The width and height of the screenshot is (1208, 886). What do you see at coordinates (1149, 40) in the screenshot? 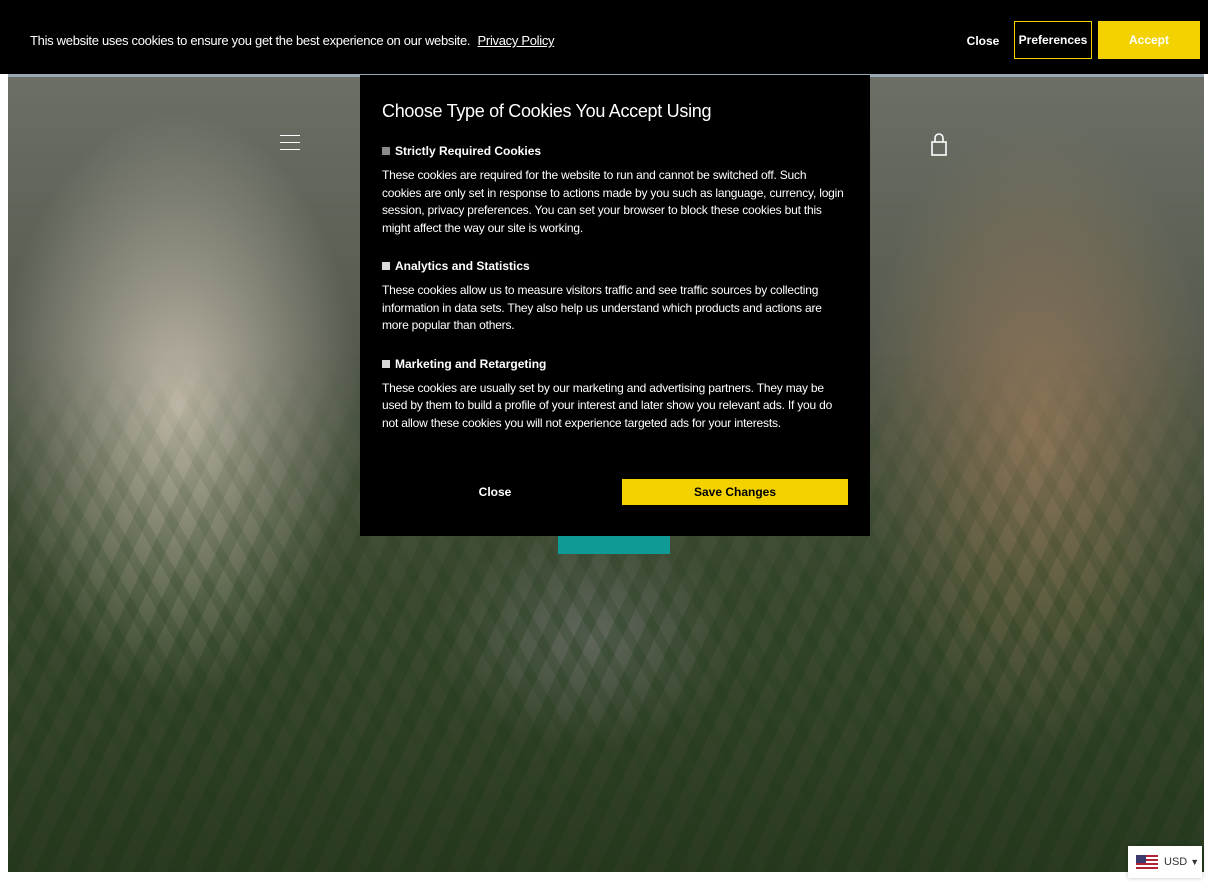
I see `cookie-accept-button: Accept` at bounding box center [1149, 40].